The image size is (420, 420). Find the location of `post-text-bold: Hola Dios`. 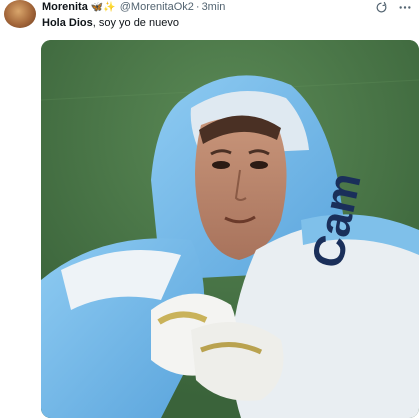

post-text-bold: Hola Dios is located at coordinates (67, 23).